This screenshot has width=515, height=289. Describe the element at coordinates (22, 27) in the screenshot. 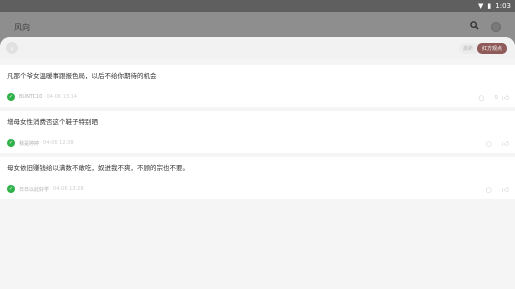

I see `page-title: 风向` at that location.